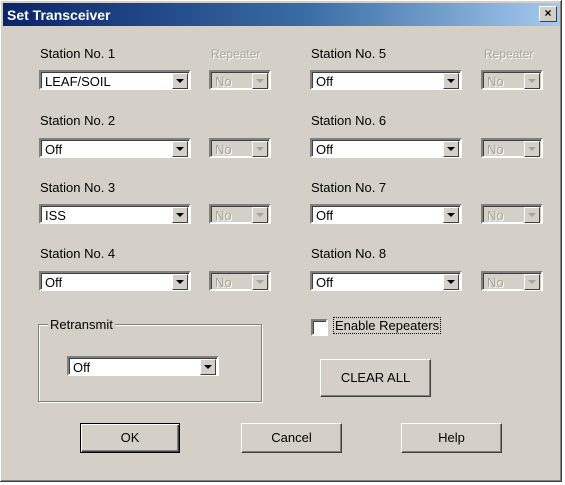  I want to click on station-3-repeater-select: No, so click(240, 214).